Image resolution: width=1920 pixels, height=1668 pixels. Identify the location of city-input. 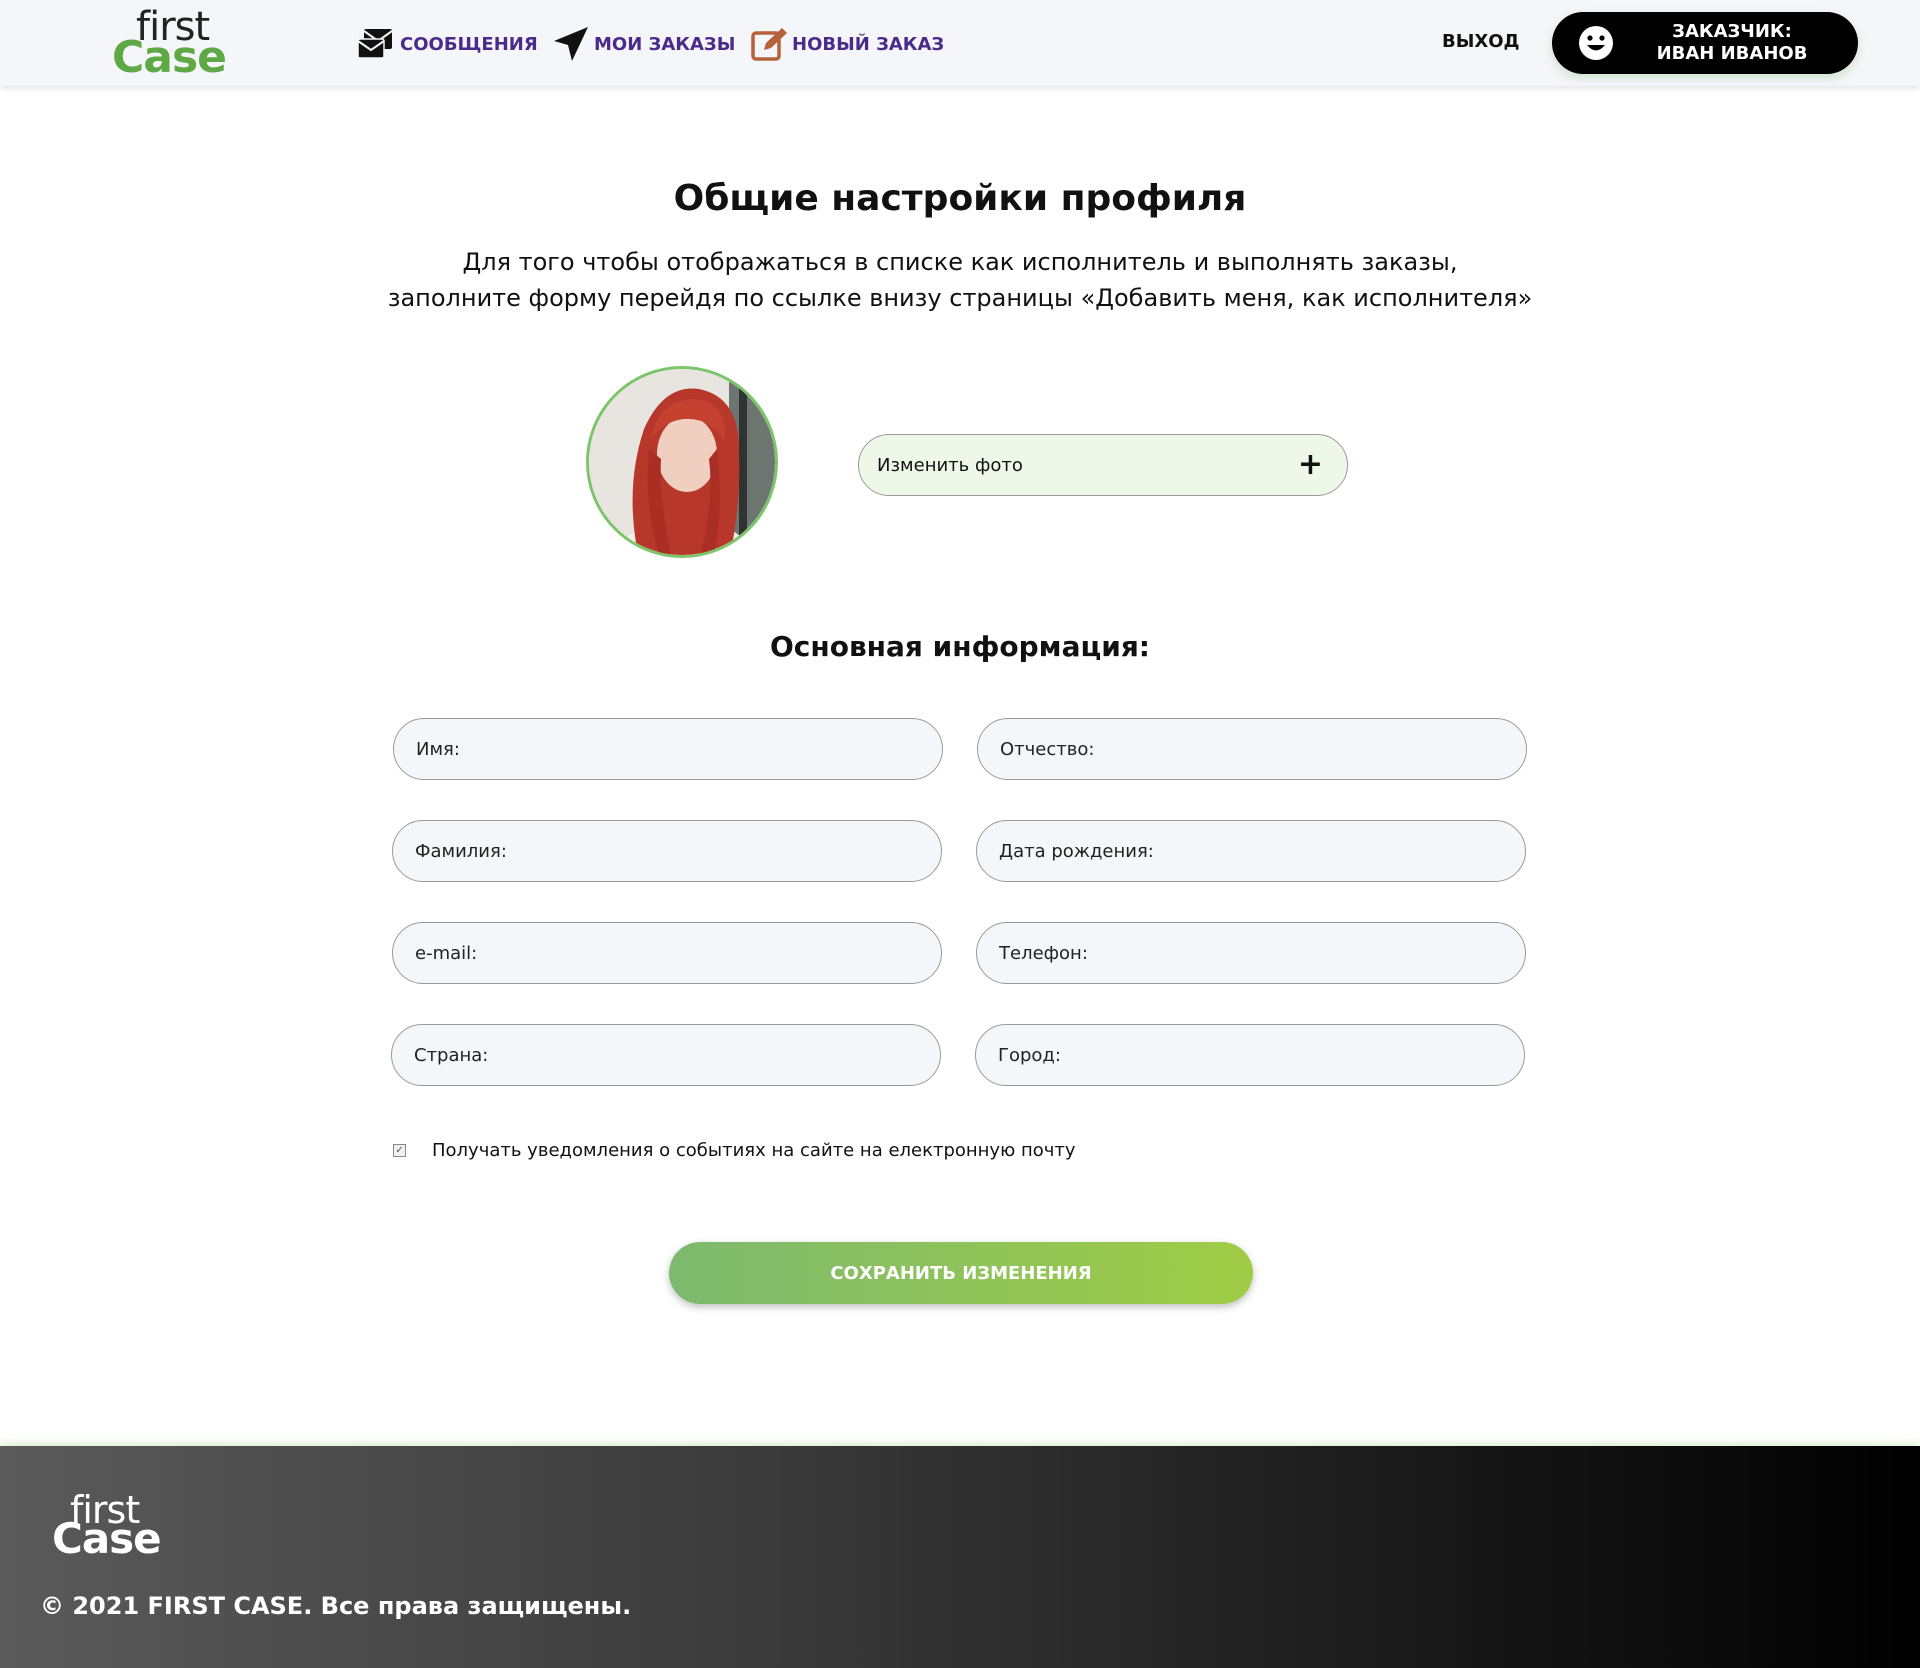
(1284, 1055).